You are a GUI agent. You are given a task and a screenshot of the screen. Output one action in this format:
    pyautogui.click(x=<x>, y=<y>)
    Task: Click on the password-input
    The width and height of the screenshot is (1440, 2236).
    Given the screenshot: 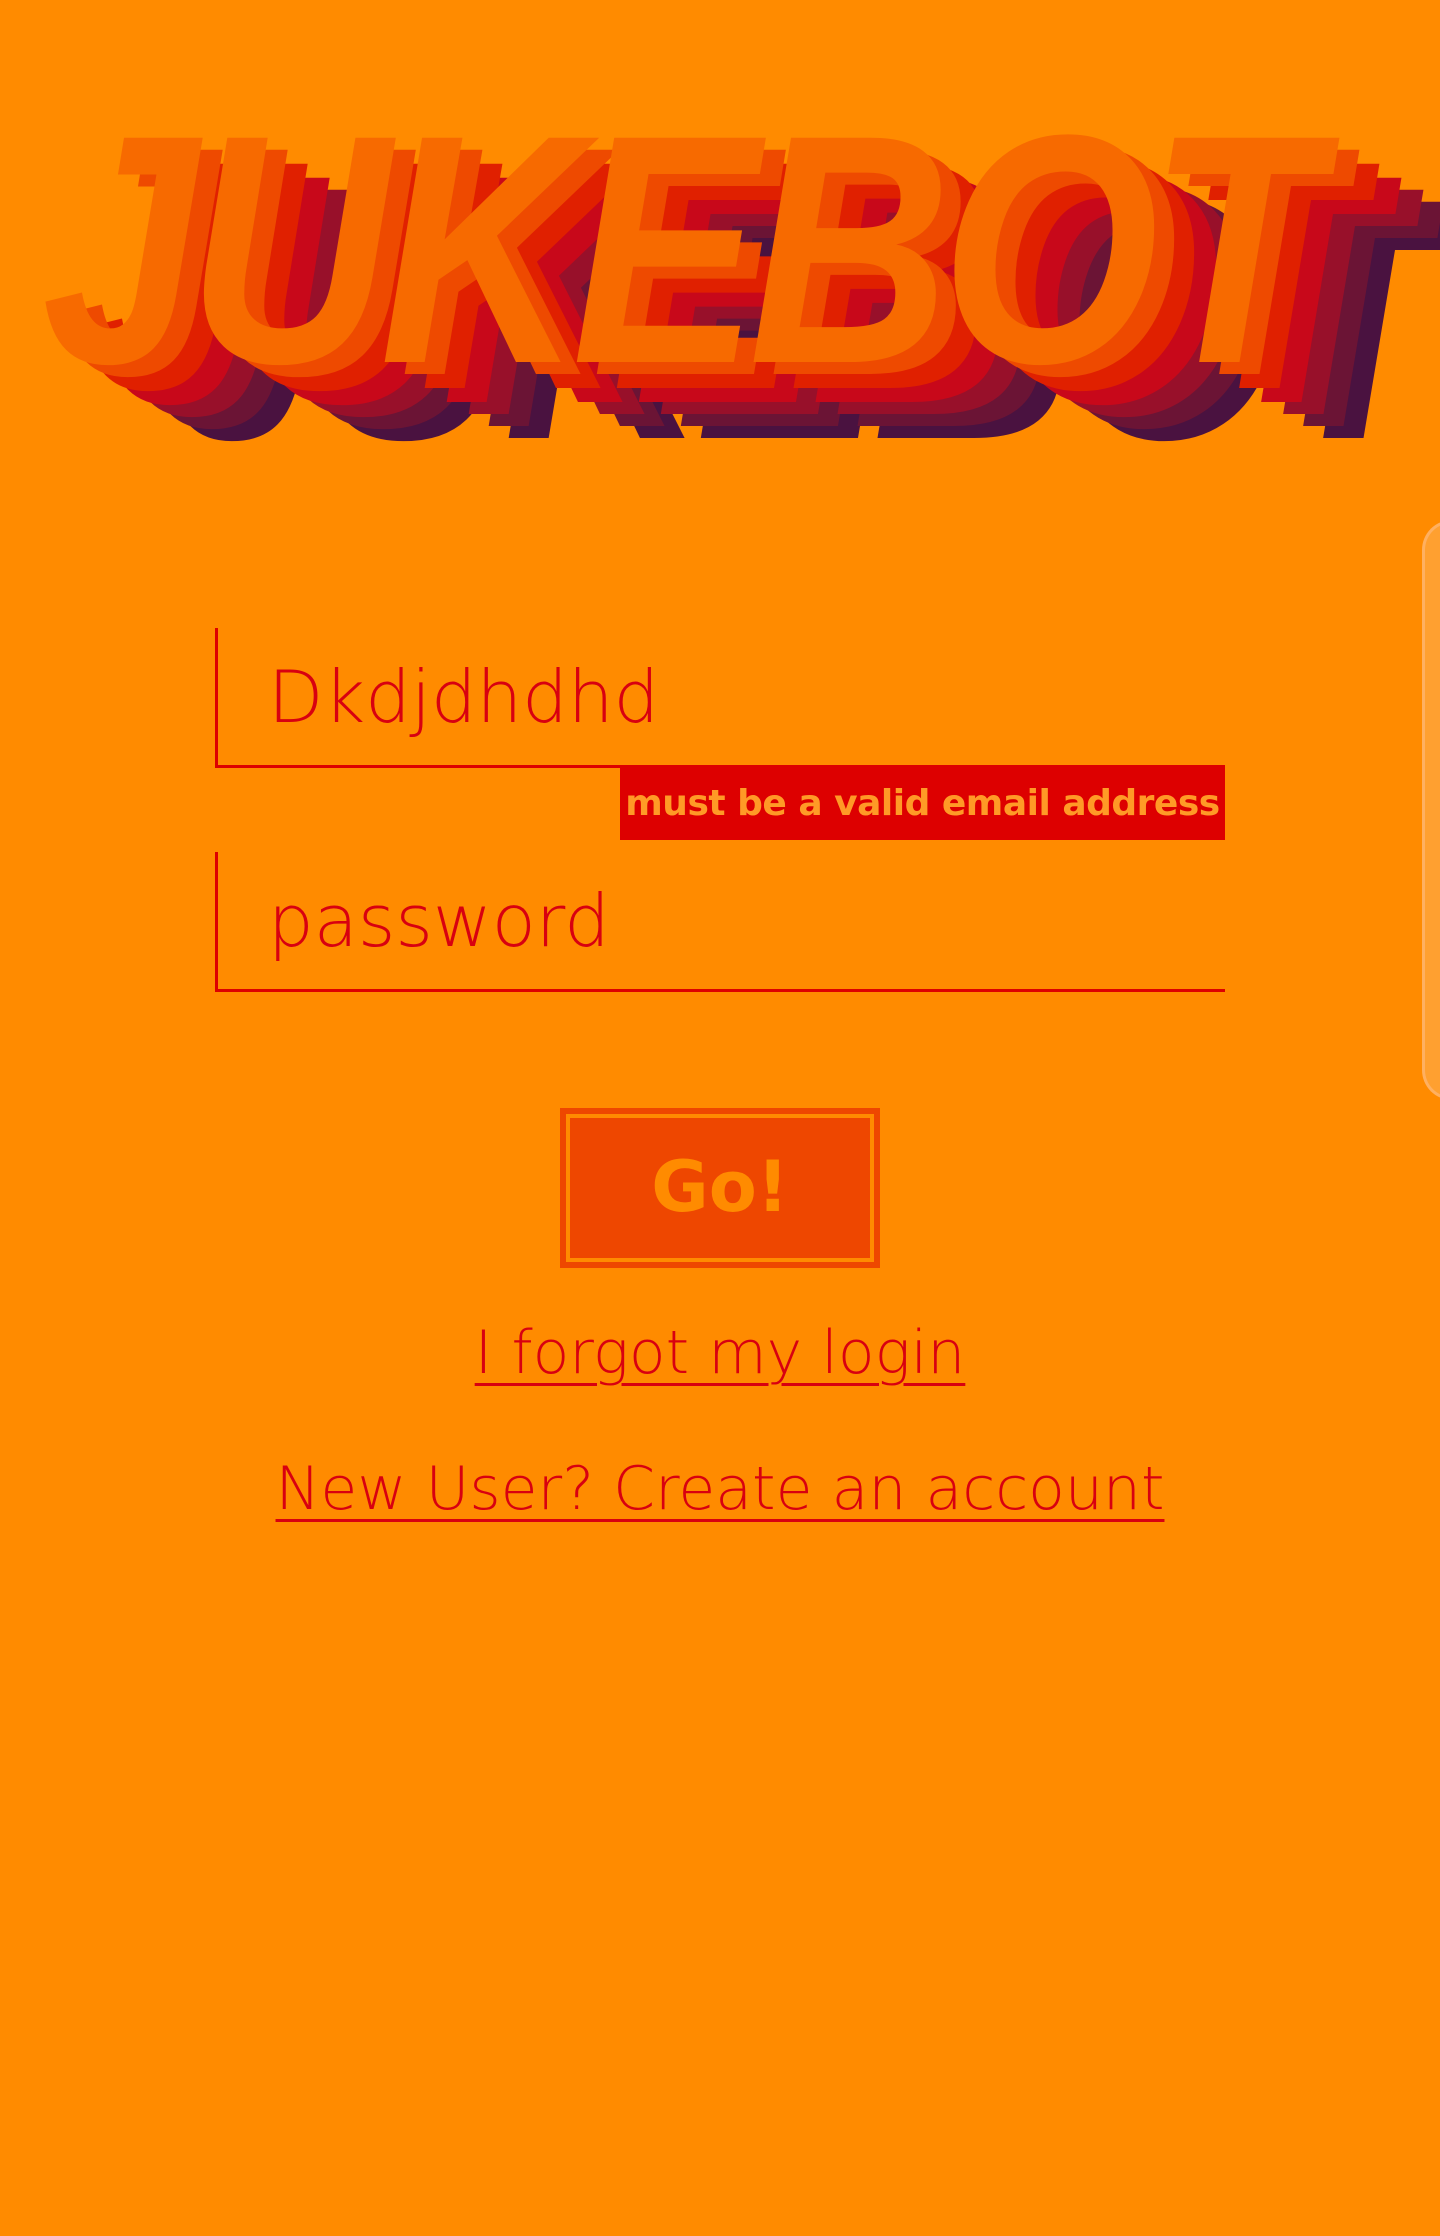 What is the action you would take?
    pyautogui.click(x=721, y=920)
    